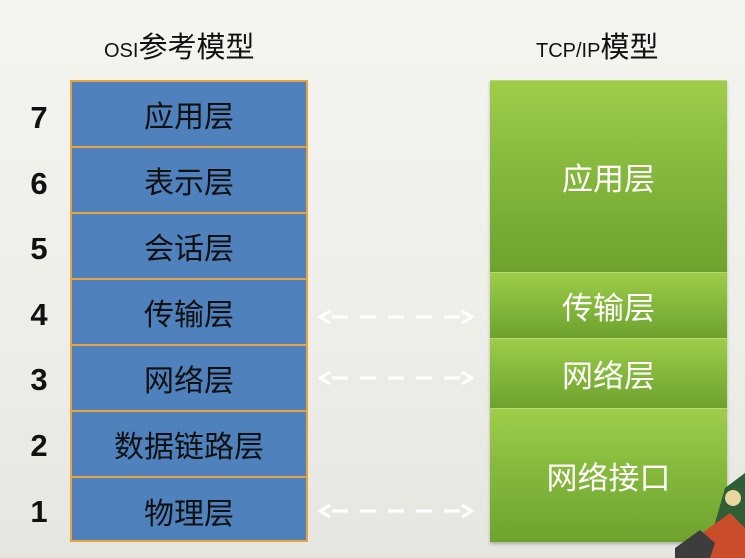 This screenshot has height=558, width=745. What do you see at coordinates (39, 445) in the screenshot?
I see `layer-number-2: 2` at bounding box center [39, 445].